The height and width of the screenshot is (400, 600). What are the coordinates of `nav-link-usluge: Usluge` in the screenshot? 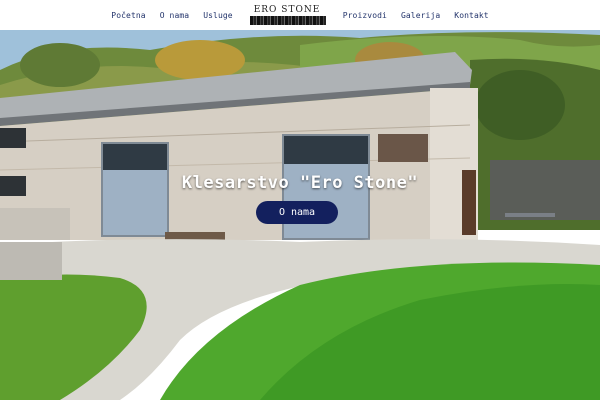 It's located at (218, 15).